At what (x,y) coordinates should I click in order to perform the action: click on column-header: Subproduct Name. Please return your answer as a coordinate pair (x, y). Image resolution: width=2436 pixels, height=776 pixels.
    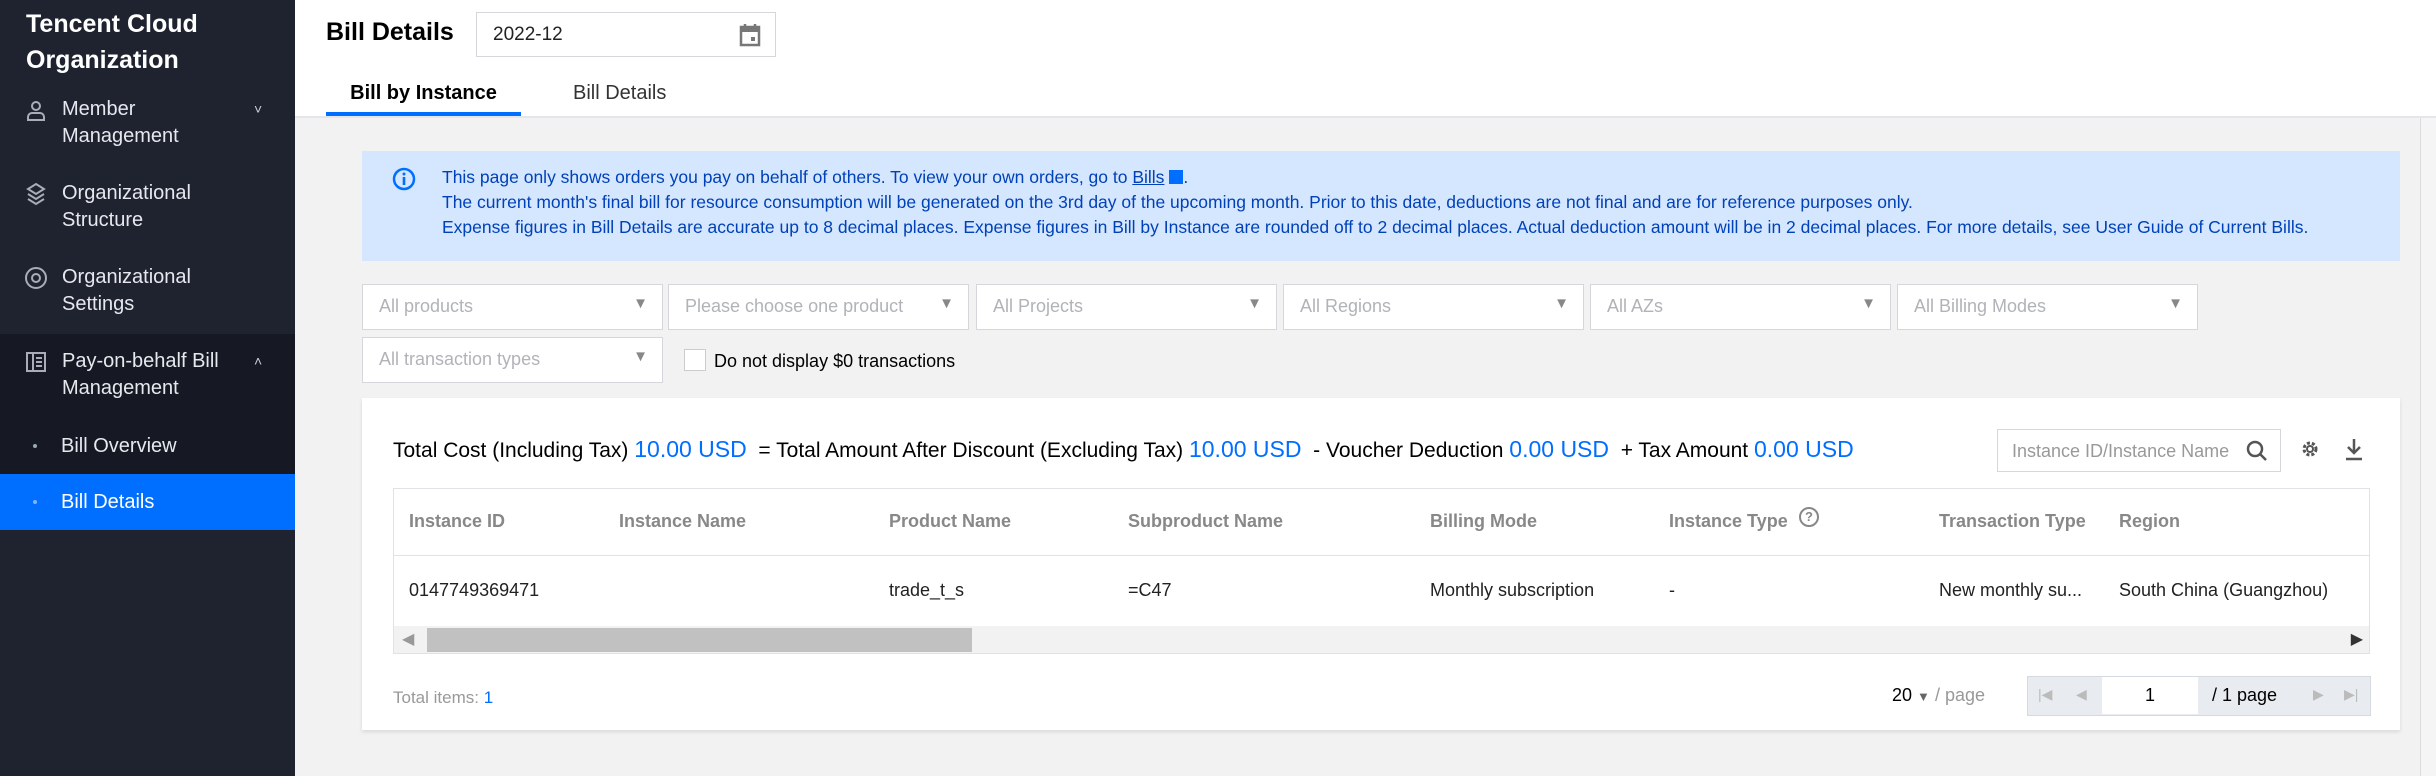
    Looking at the image, I should click on (1206, 521).